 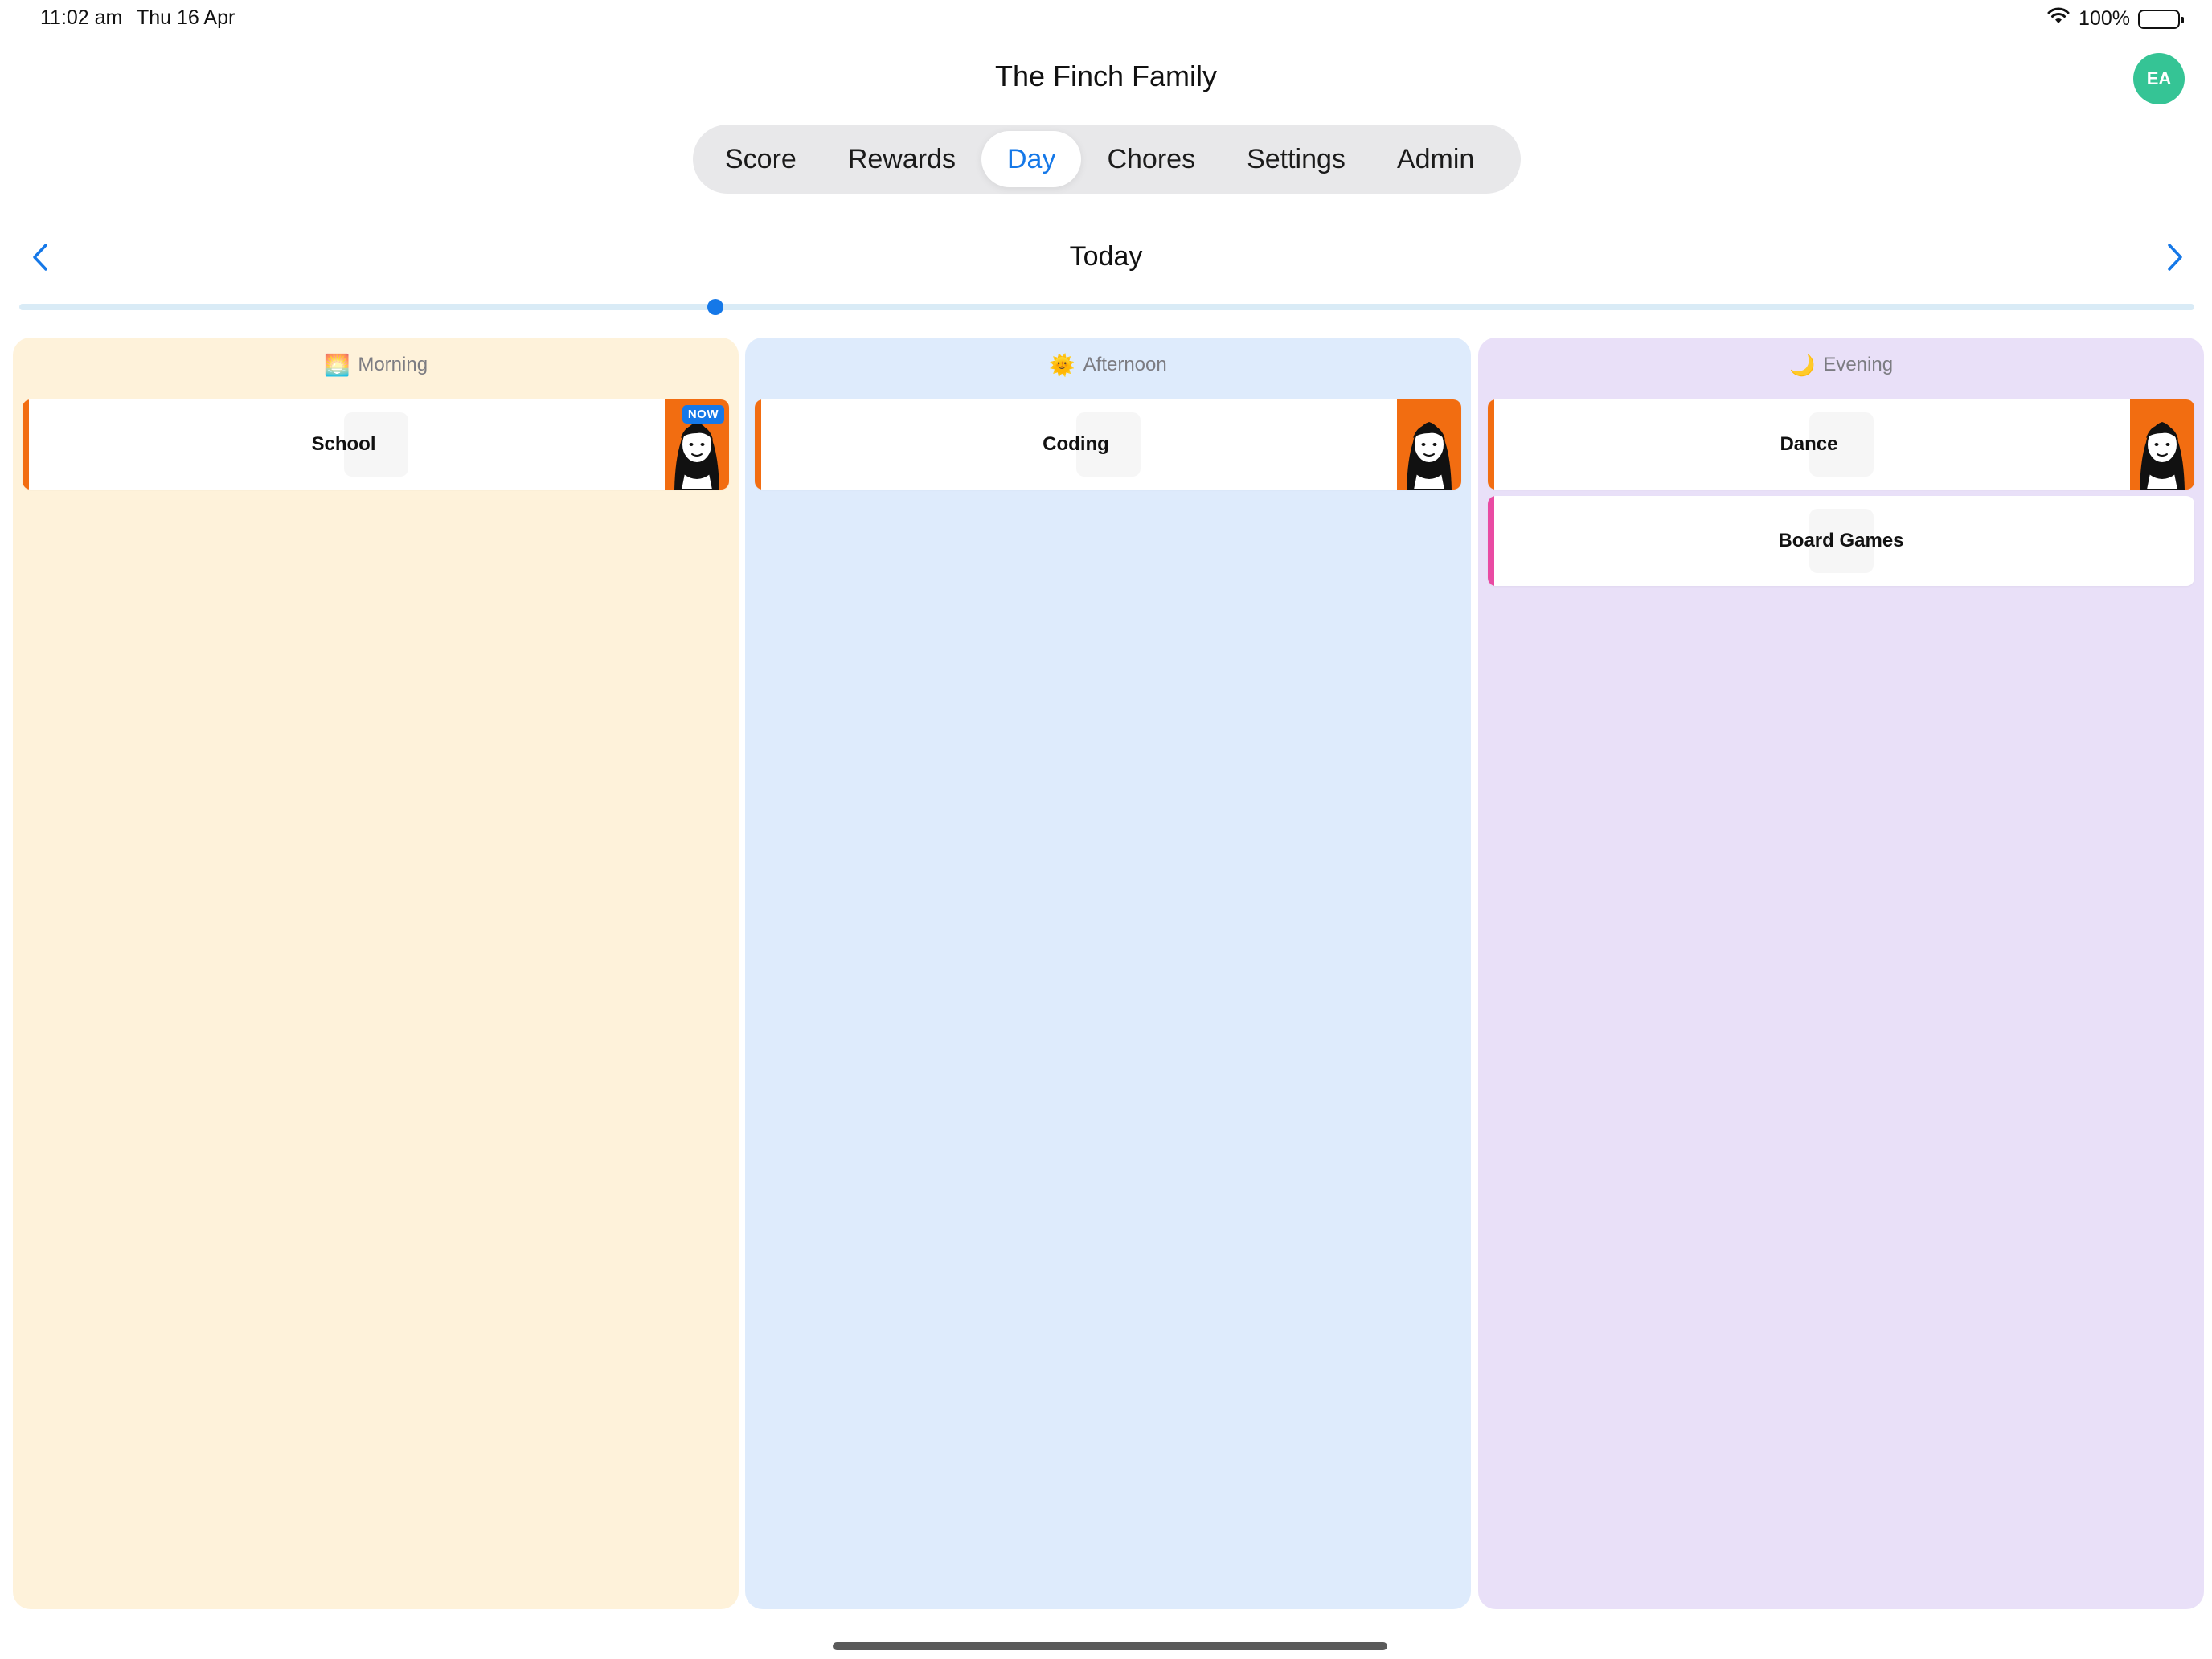 I want to click on activity-title: School, so click(x=343, y=444).